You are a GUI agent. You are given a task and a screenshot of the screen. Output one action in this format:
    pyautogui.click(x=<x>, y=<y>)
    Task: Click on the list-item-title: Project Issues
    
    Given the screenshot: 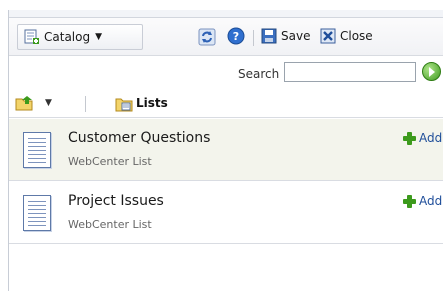 What is the action you would take?
    pyautogui.click(x=116, y=201)
    